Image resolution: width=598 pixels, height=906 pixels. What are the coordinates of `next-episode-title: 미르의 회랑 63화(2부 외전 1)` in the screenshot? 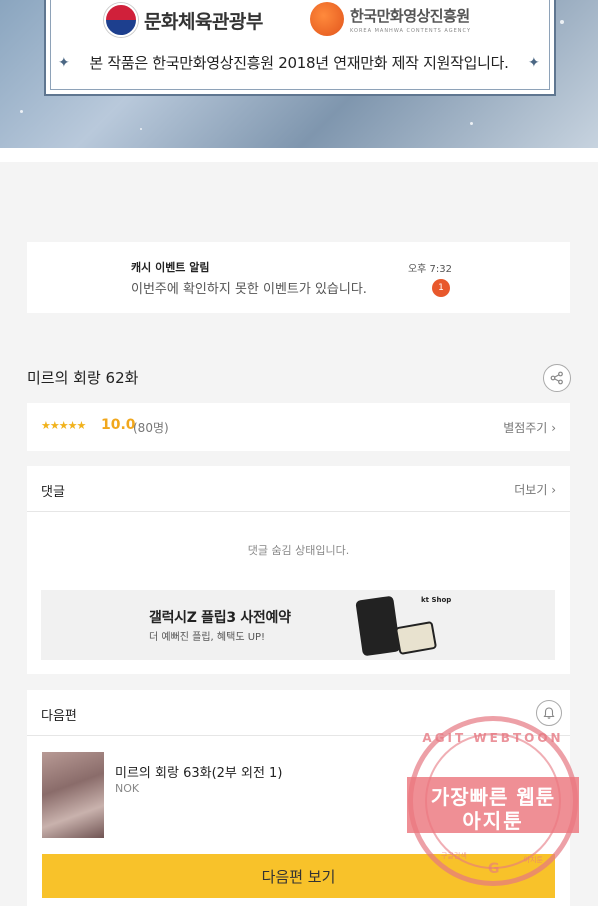 It's located at (198, 771).